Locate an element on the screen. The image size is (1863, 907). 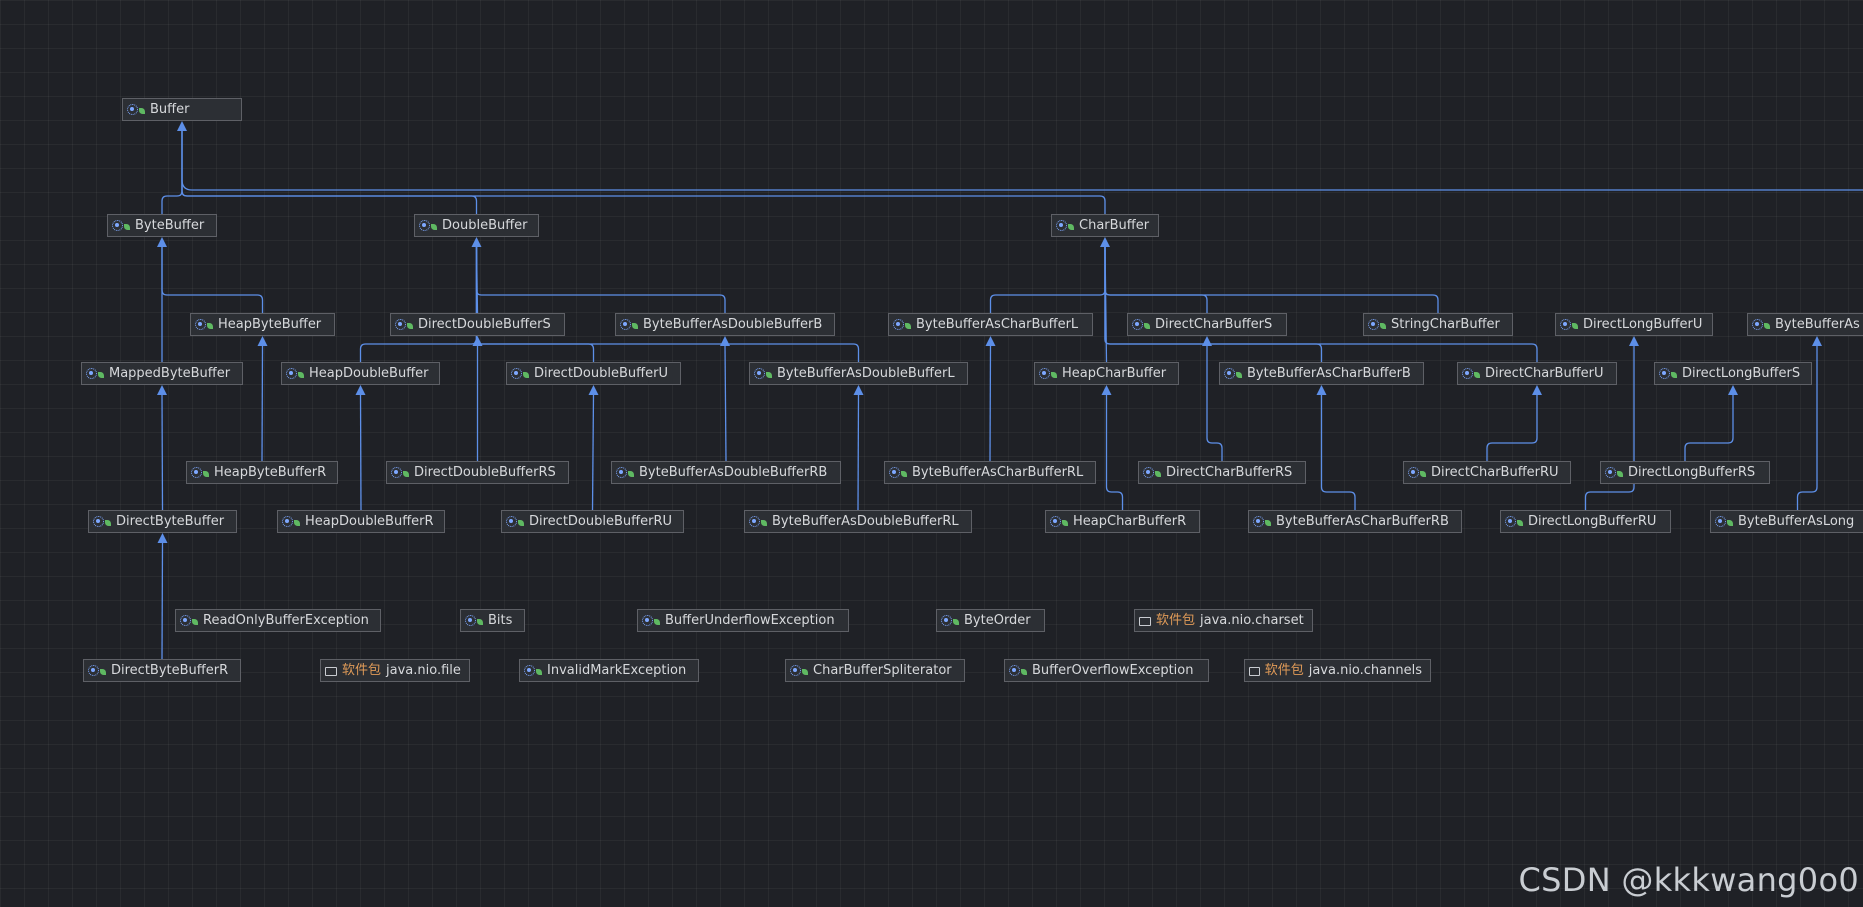
node-label: CharBuffer is located at coordinates (1114, 225).